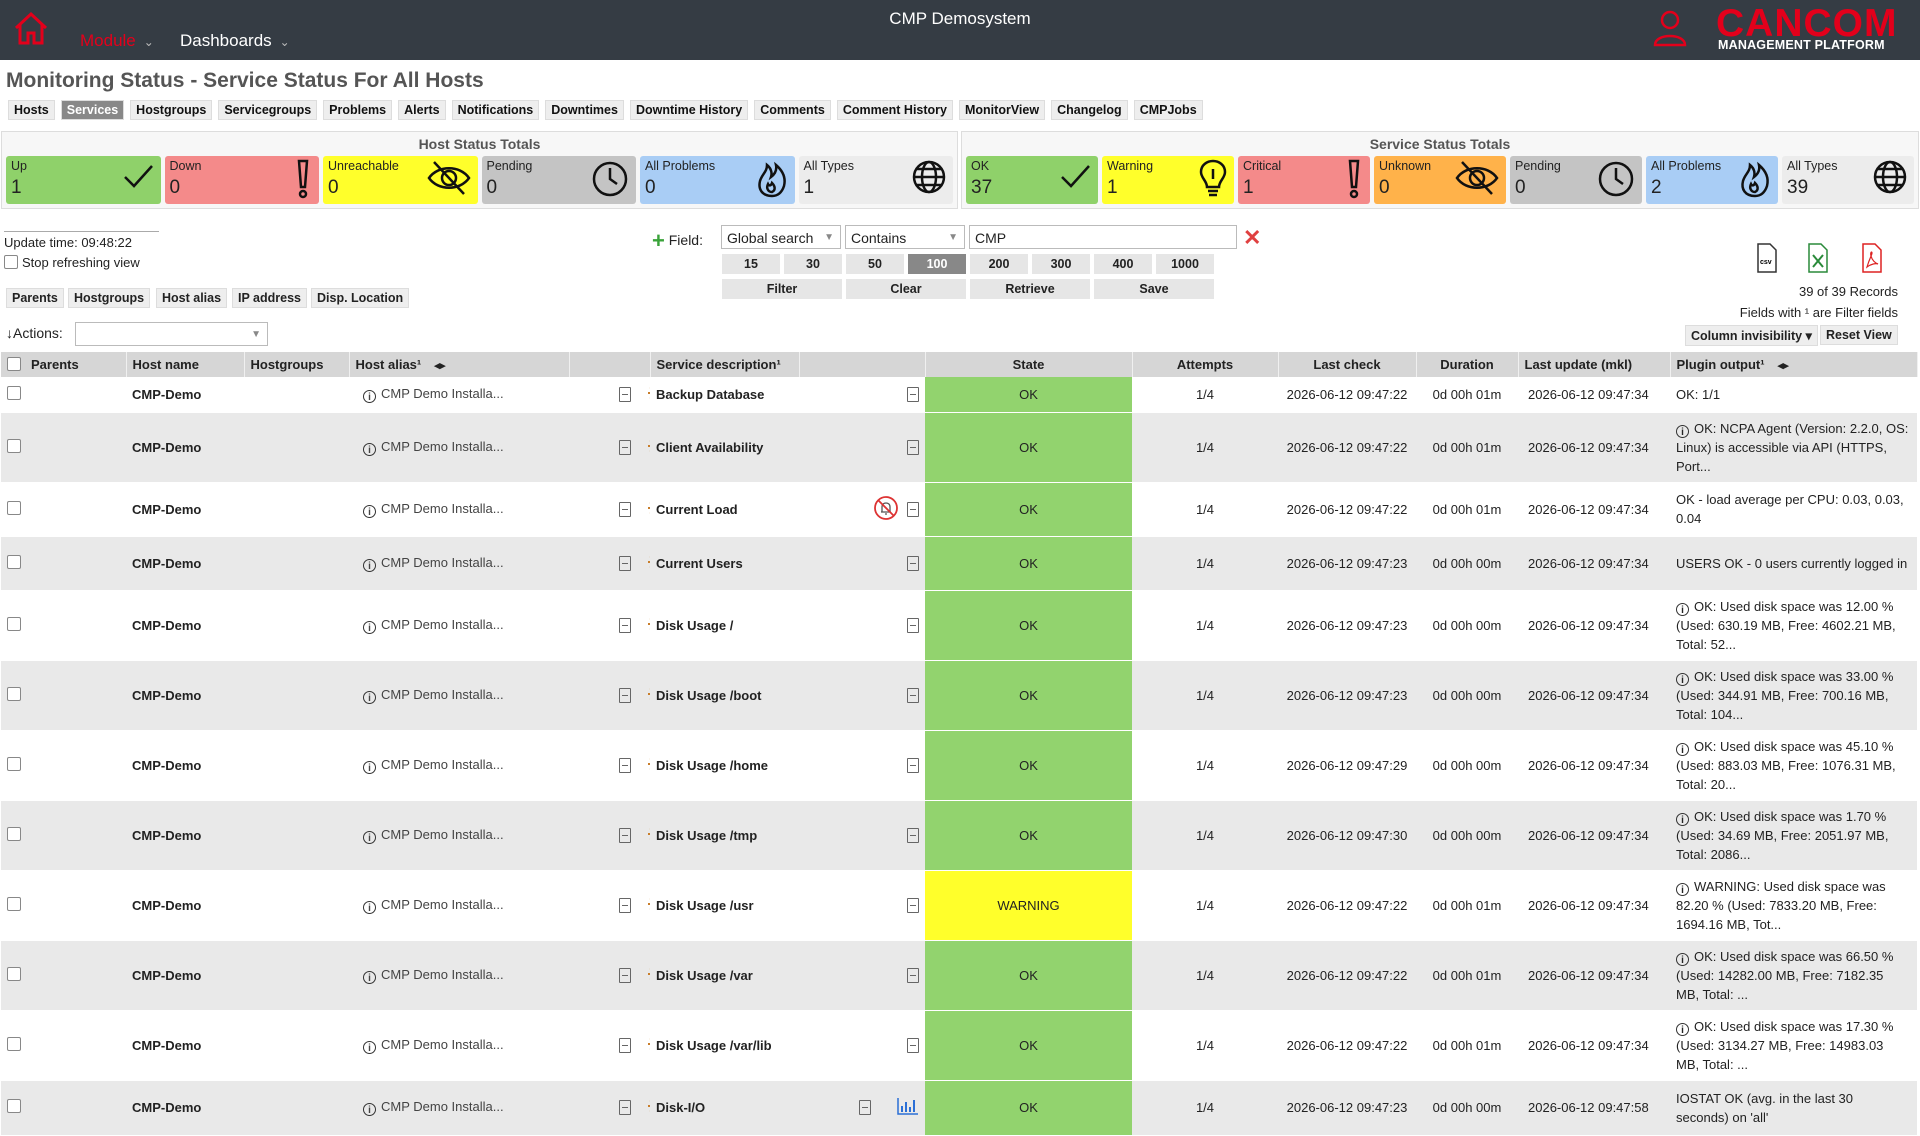  Describe the element at coordinates (1576, 180) in the screenshot. I see `service-totals-card-pending: Pending 0` at that location.